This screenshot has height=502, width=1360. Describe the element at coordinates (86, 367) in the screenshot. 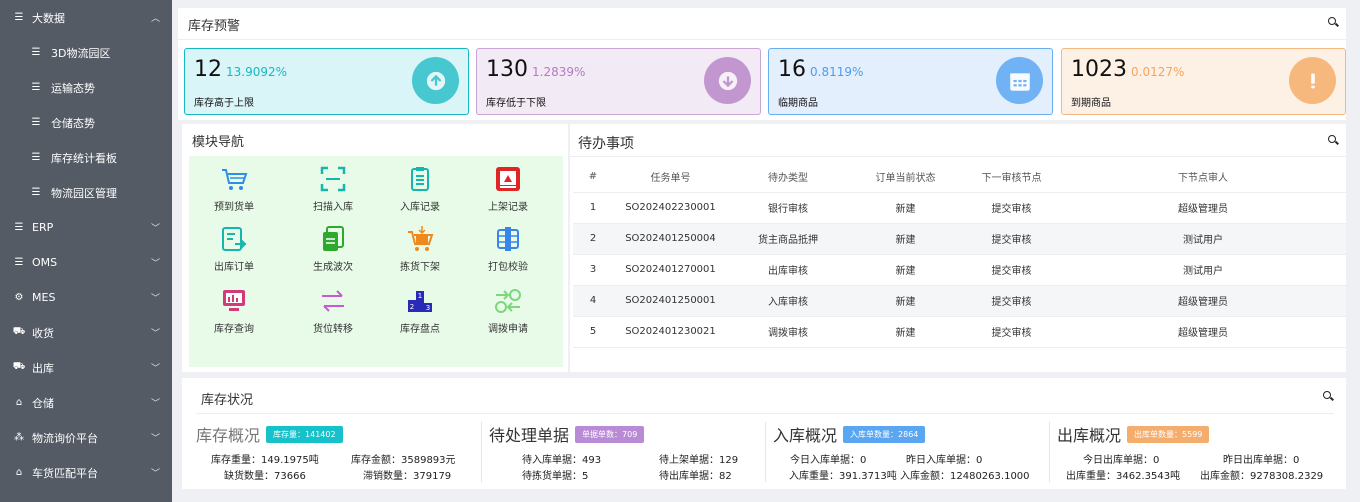

I see `sidebar-item: ⛟ 出库 ﹀` at that location.